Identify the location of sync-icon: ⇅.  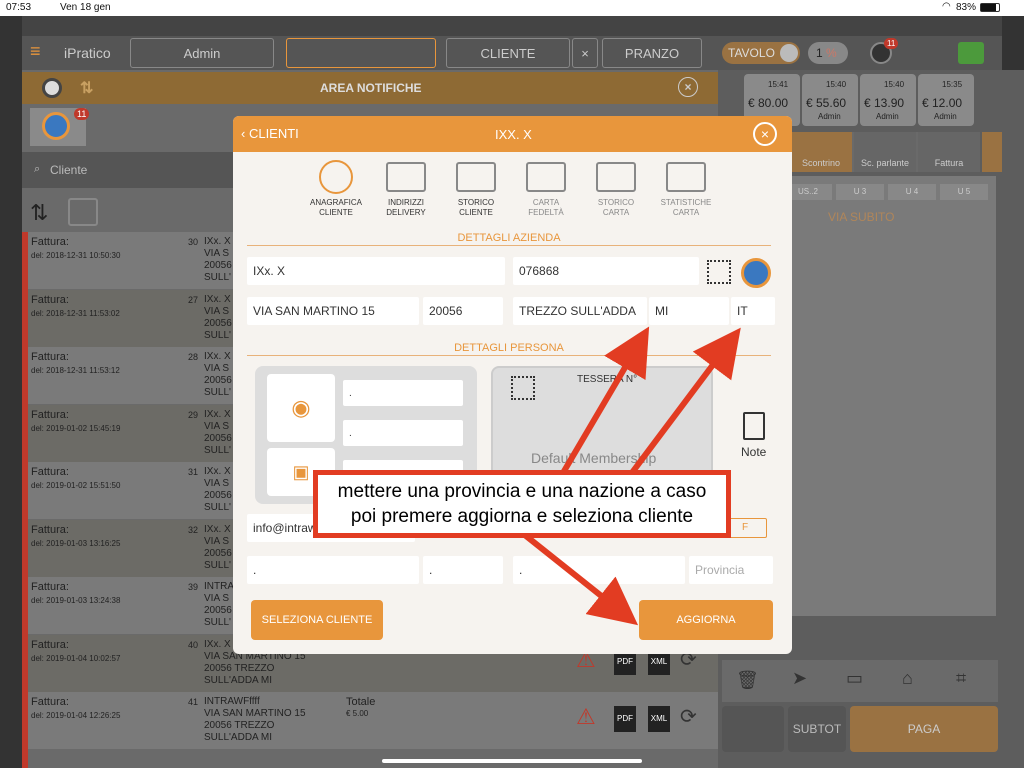
(86, 88).